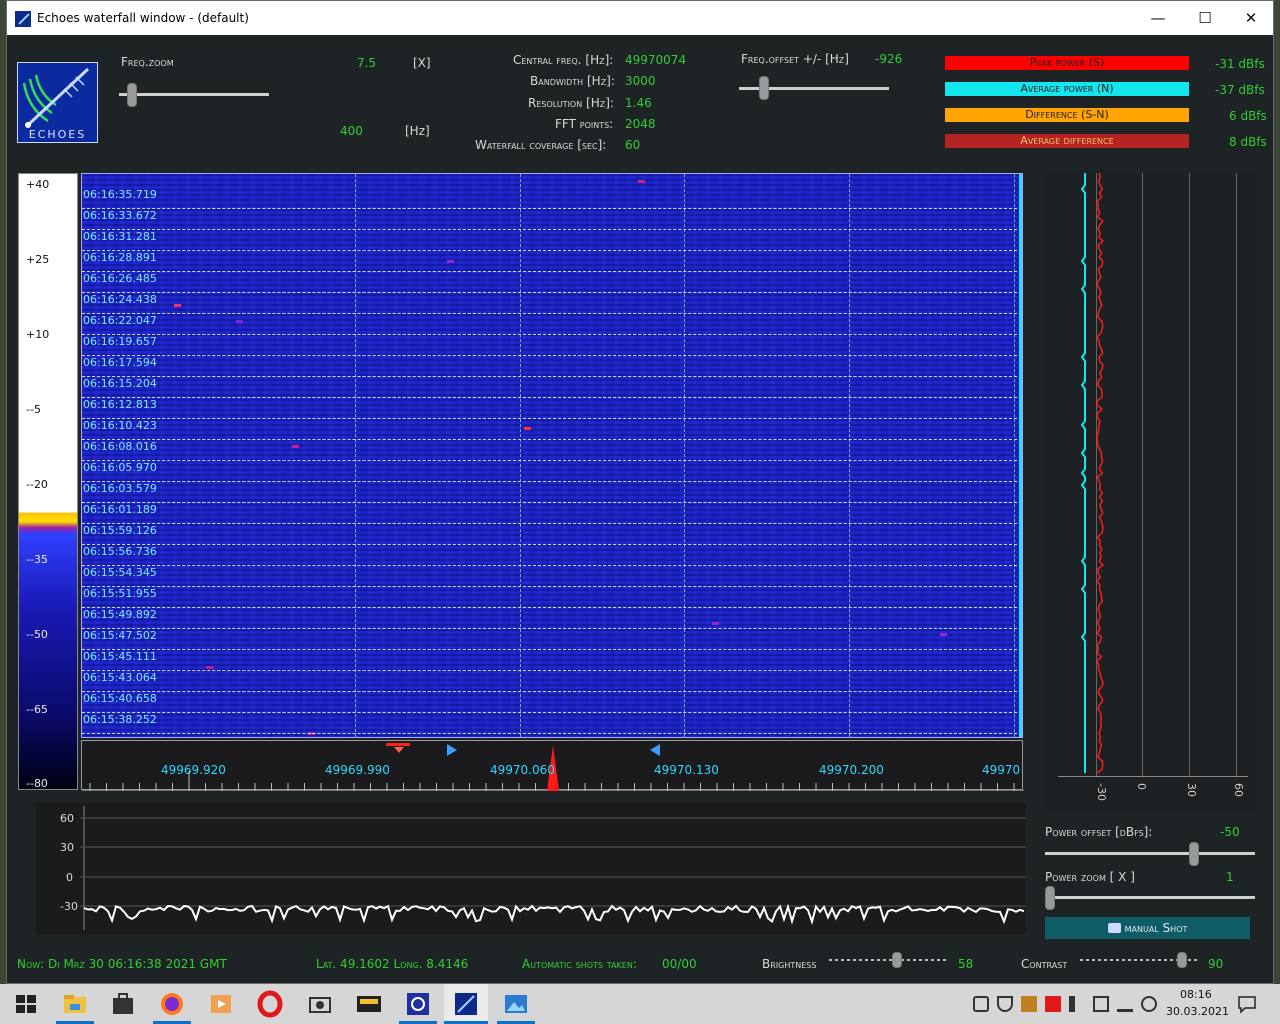 This screenshot has width=1280, height=1024. What do you see at coordinates (1248, 116) in the screenshot?
I see `difference-value: 6 dBfs` at bounding box center [1248, 116].